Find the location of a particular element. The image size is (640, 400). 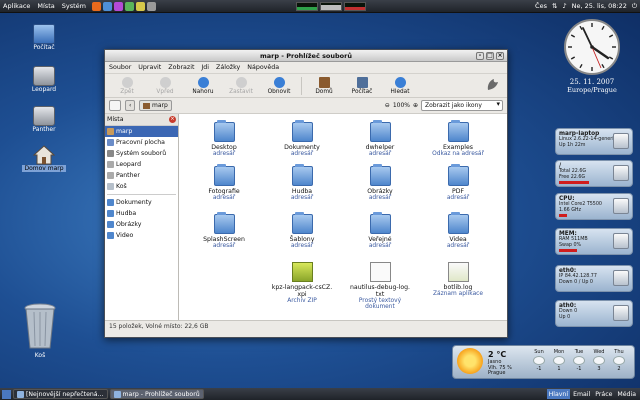

menu-places: Místa is located at coordinates (45, 6).